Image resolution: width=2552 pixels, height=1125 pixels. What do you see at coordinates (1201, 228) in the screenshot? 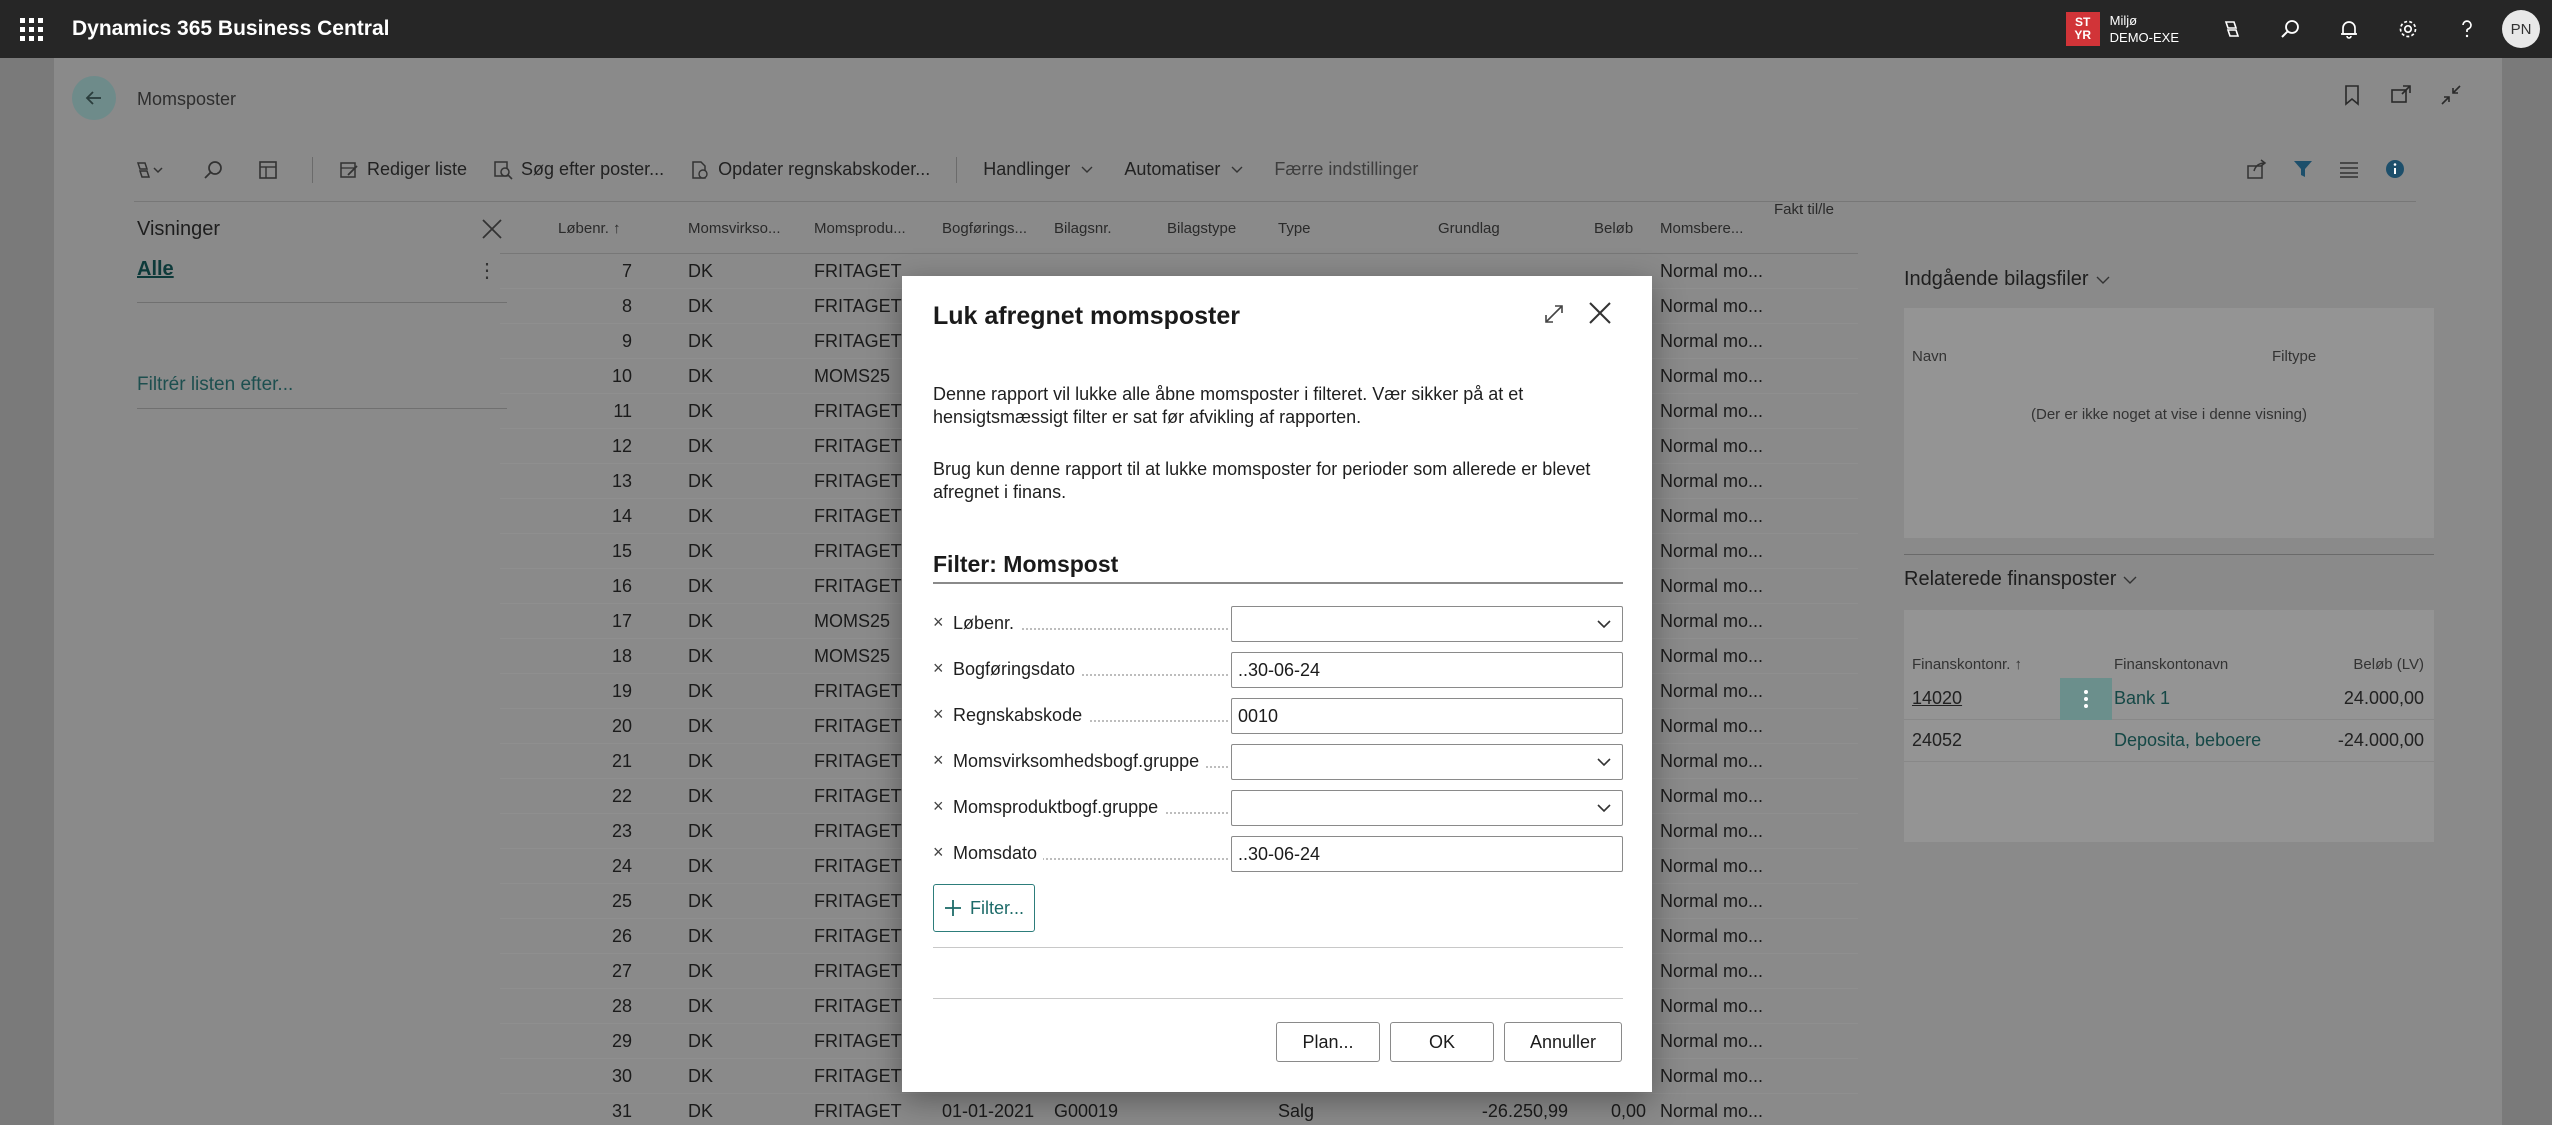
I see `column-header: Bilagstype` at bounding box center [1201, 228].